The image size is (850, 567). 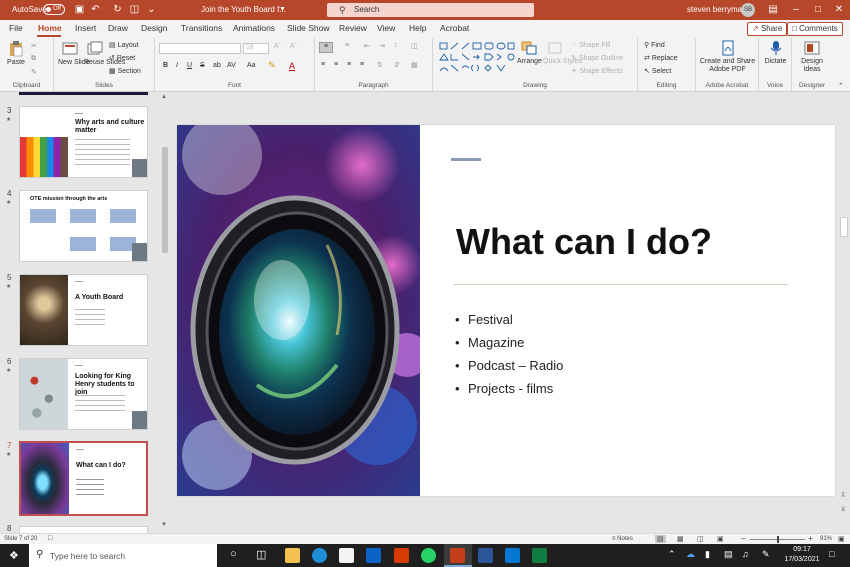 I want to click on zoom-slider-handle, so click(x=778, y=539).